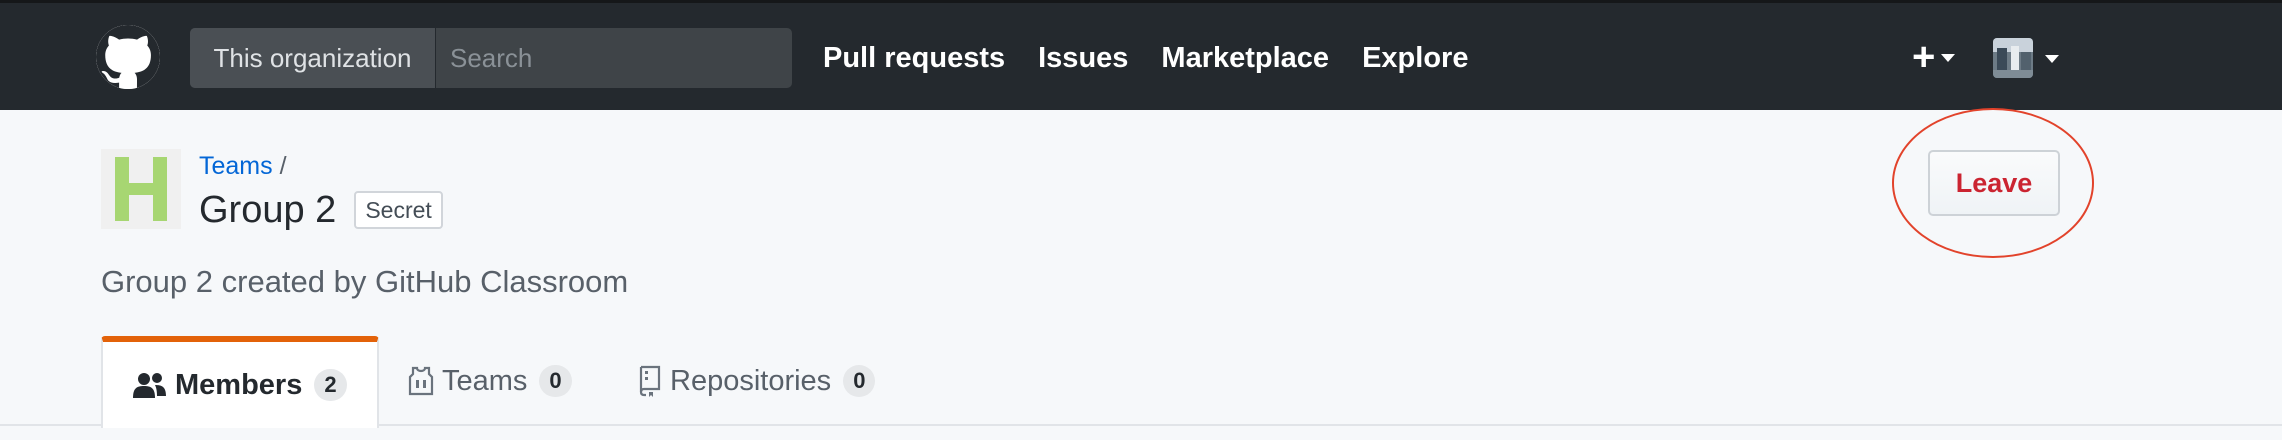 The image size is (2282, 440). I want to click on tab-teams: Teams 0, so click(490, 381).